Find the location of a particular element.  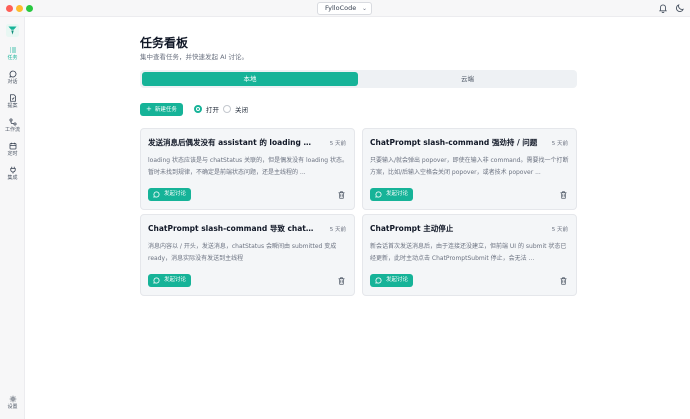

sidebar-item-label: 工作流 is located at coordinates (12, 130).